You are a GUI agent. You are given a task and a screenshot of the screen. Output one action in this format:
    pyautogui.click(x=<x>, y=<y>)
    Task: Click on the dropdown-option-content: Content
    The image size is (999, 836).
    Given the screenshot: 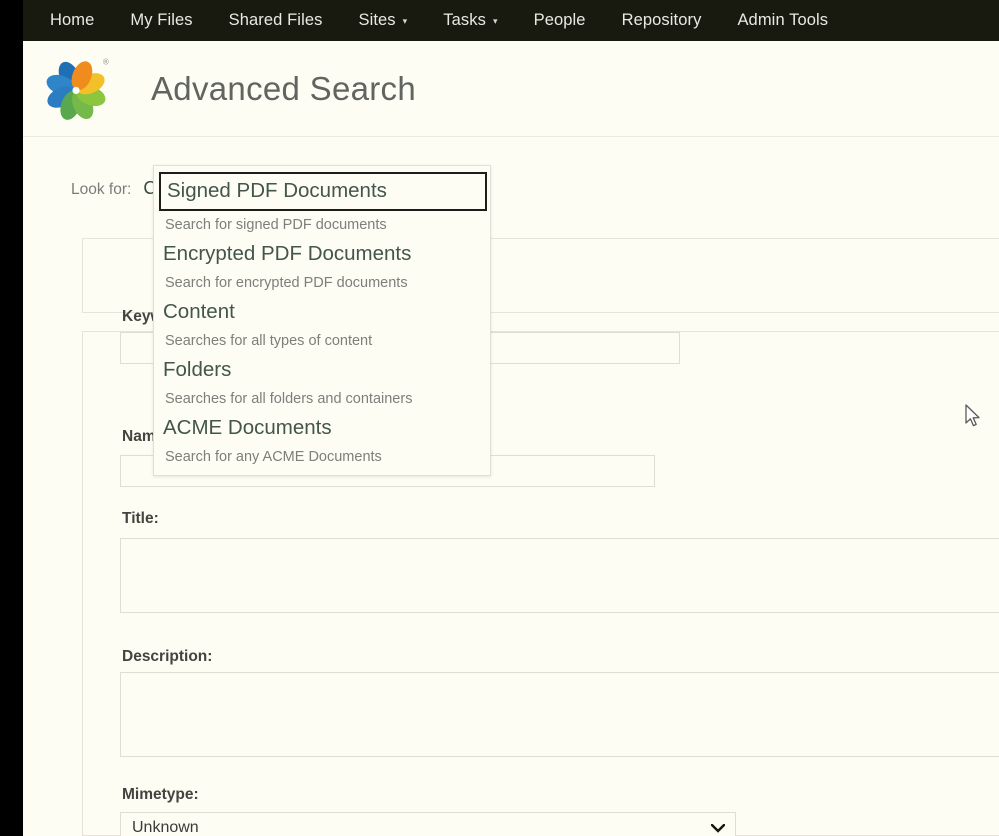 What is the action you would take?
    pyautogui.click(x=322, y=312)
    